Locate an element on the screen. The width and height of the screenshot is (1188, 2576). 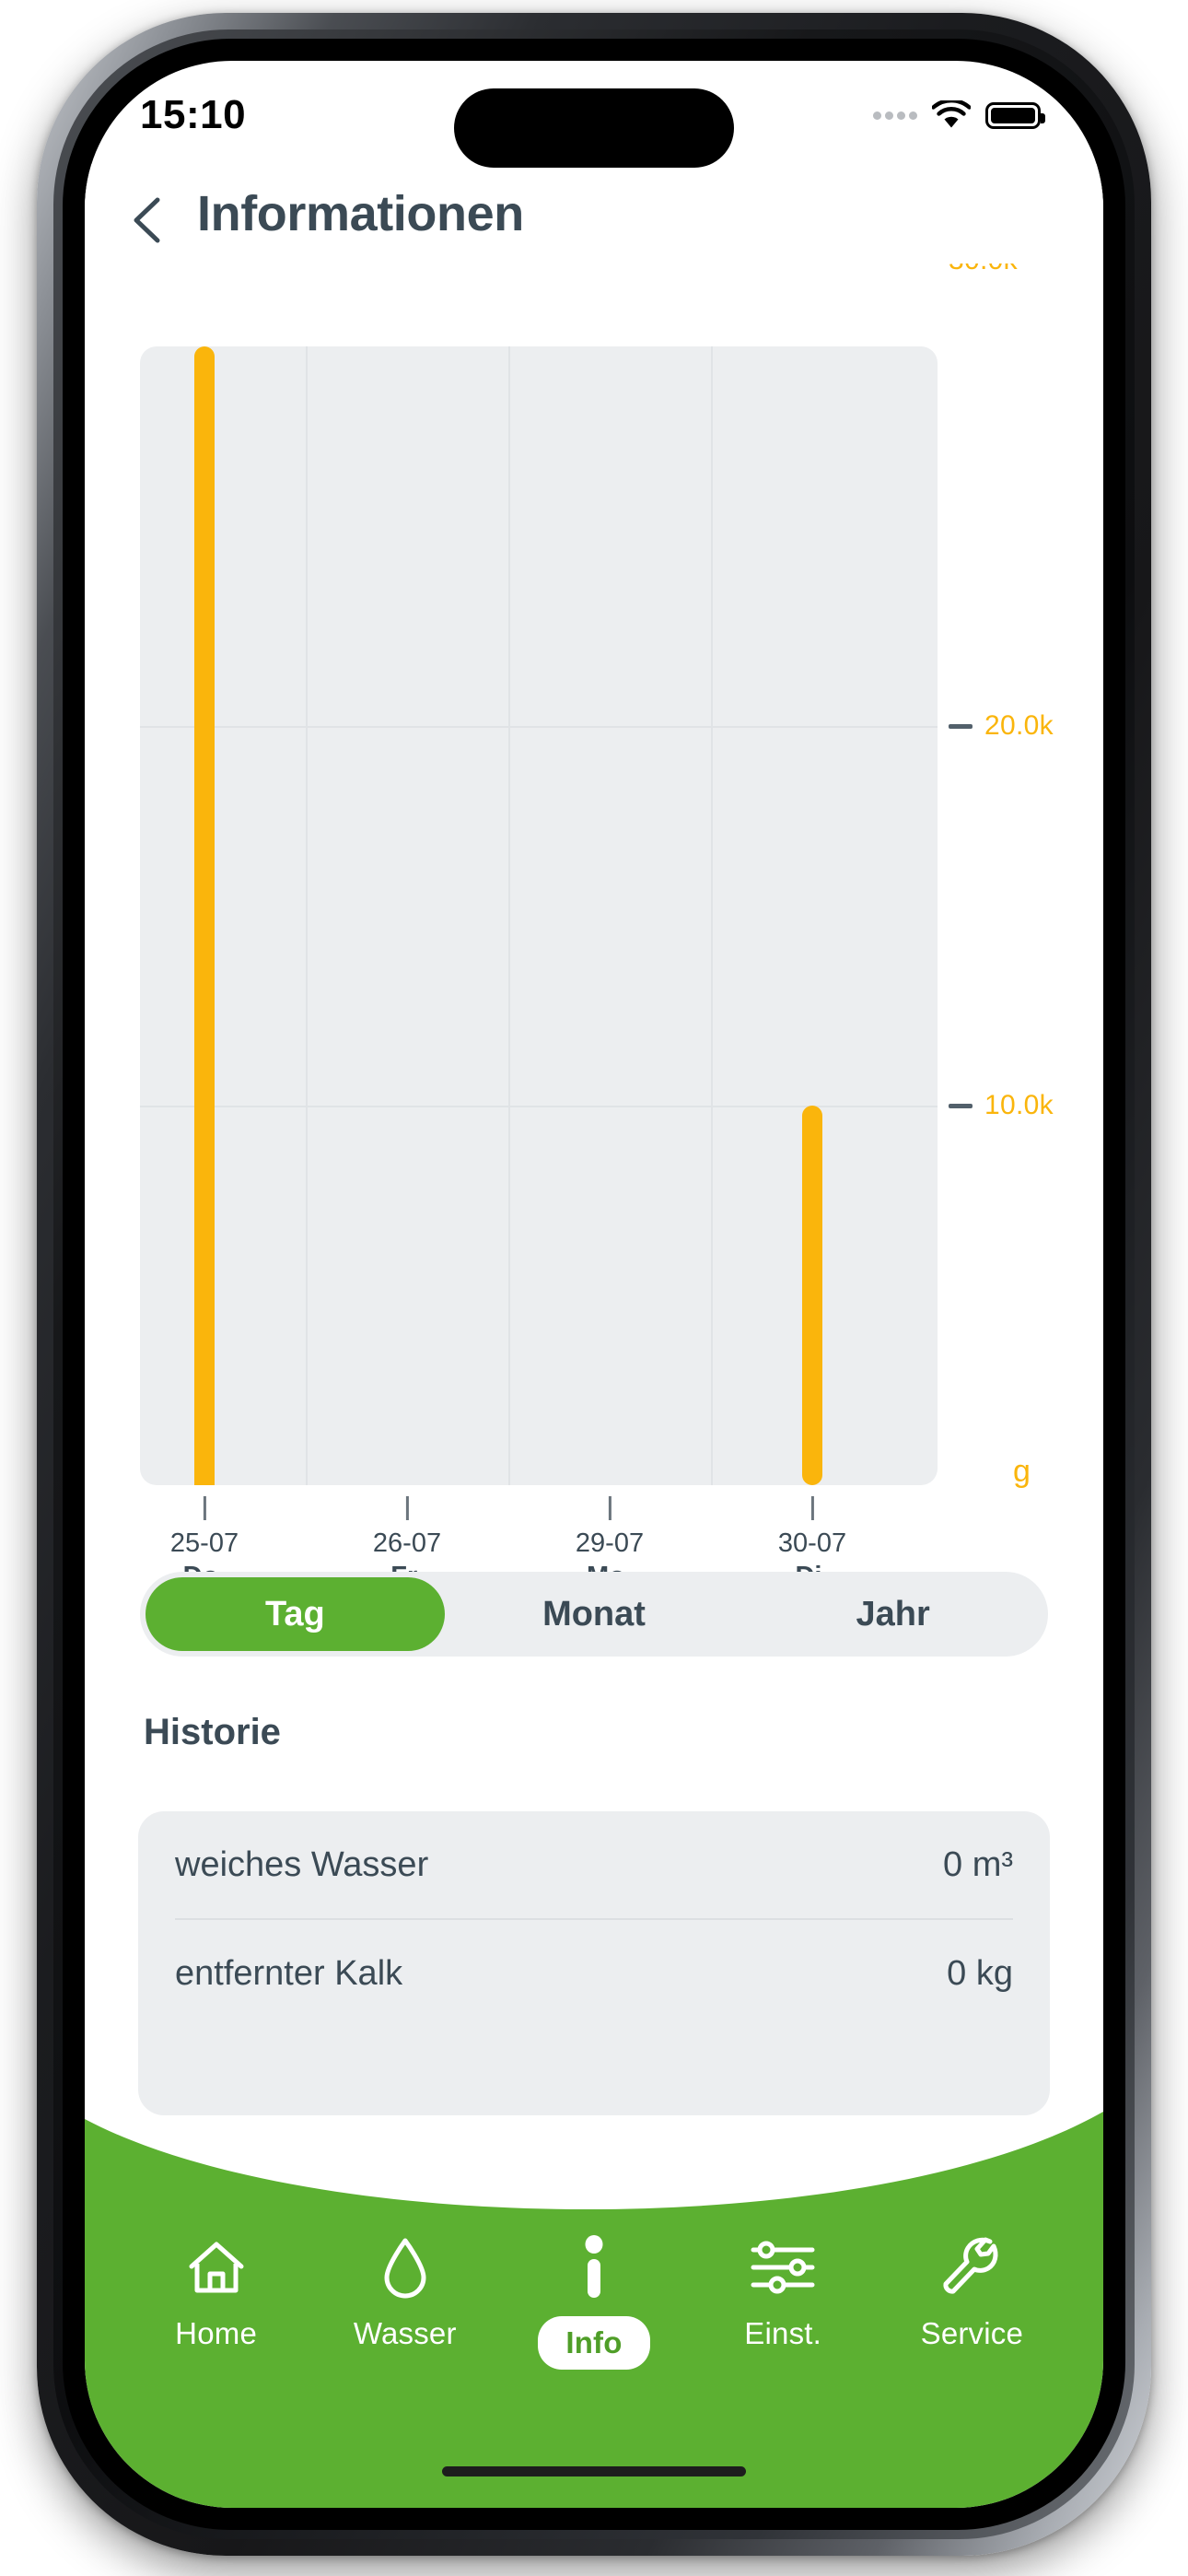
list-item-label: weiches Wasser is located at coordinates (302, 1864).